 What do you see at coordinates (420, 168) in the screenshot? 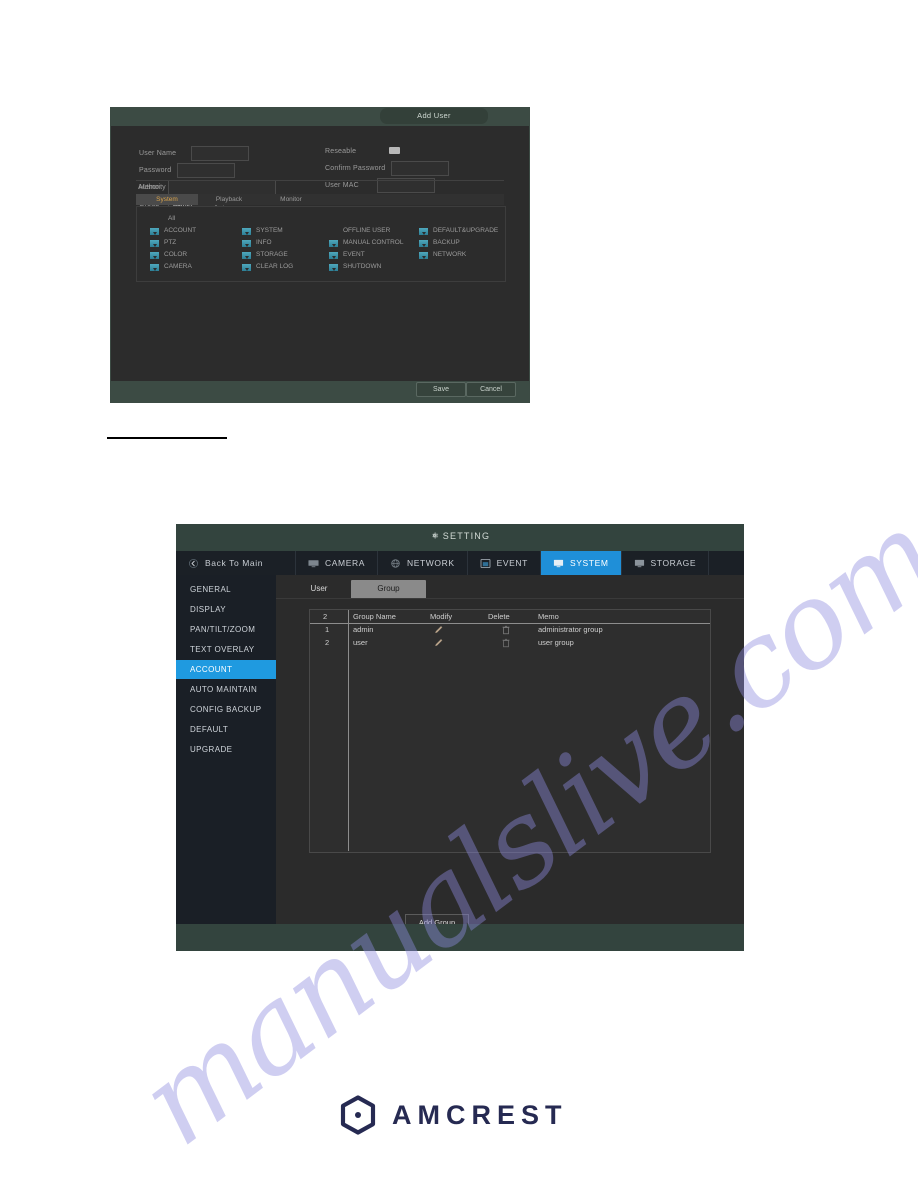
I see `confirm-password-input` at bounding box center [420, 168].